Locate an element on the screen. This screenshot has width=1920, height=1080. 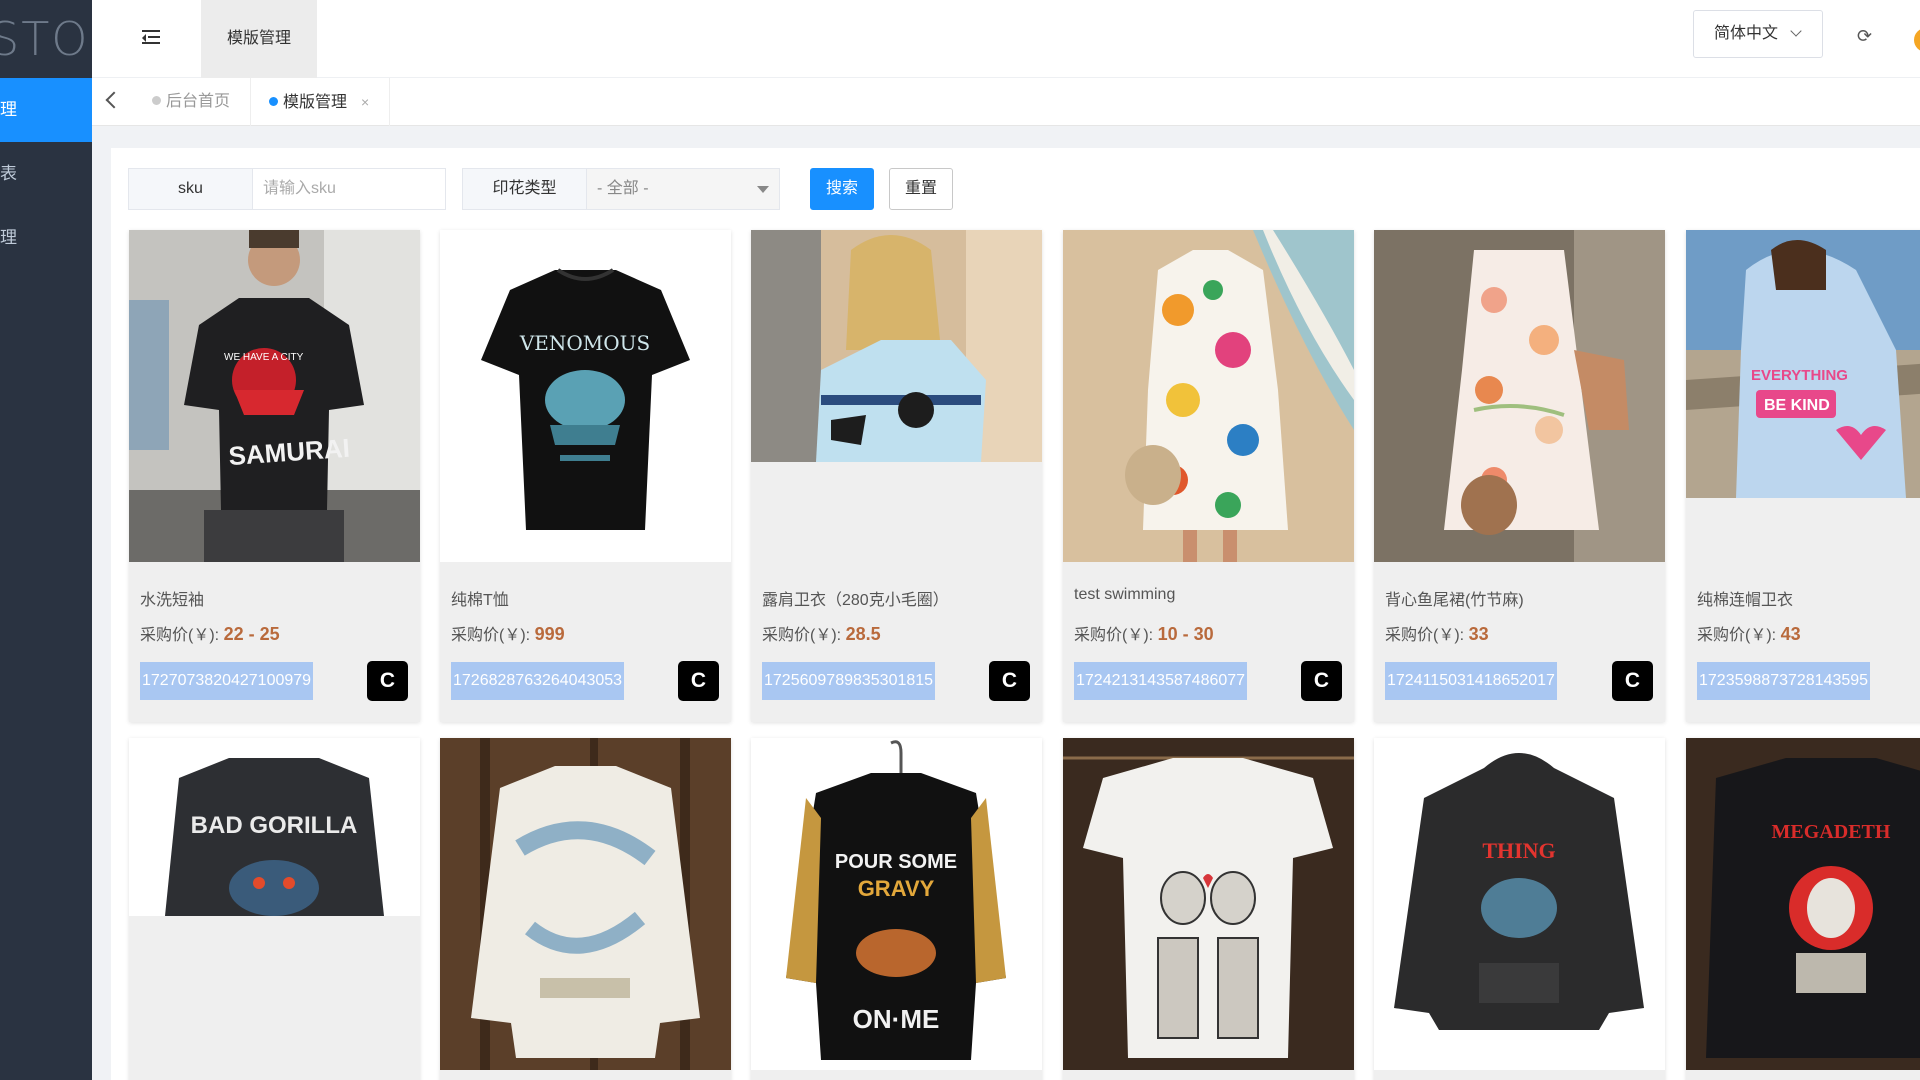
price-value: 10 - 30 is located at coordinates (1185, 634).